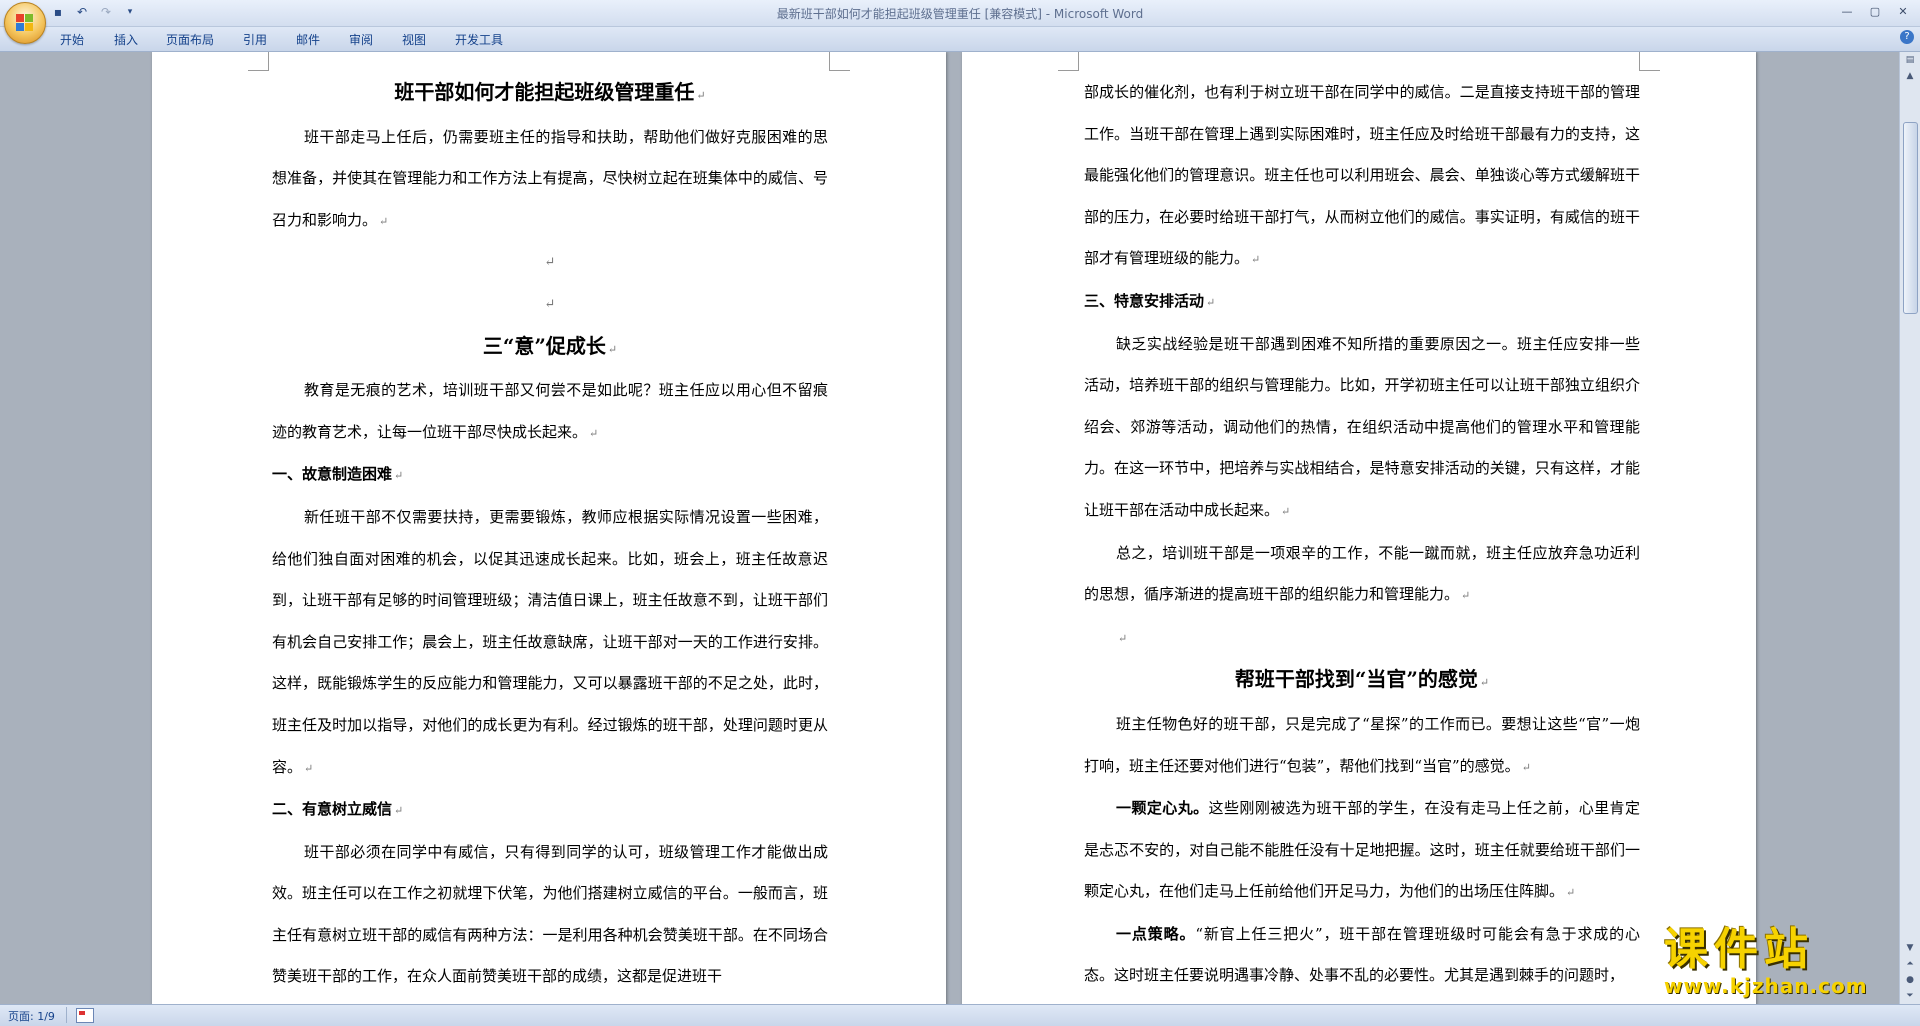  Describe the element at coordinates (66, 1015) in the screenshot. I see `status-separator` at that location.